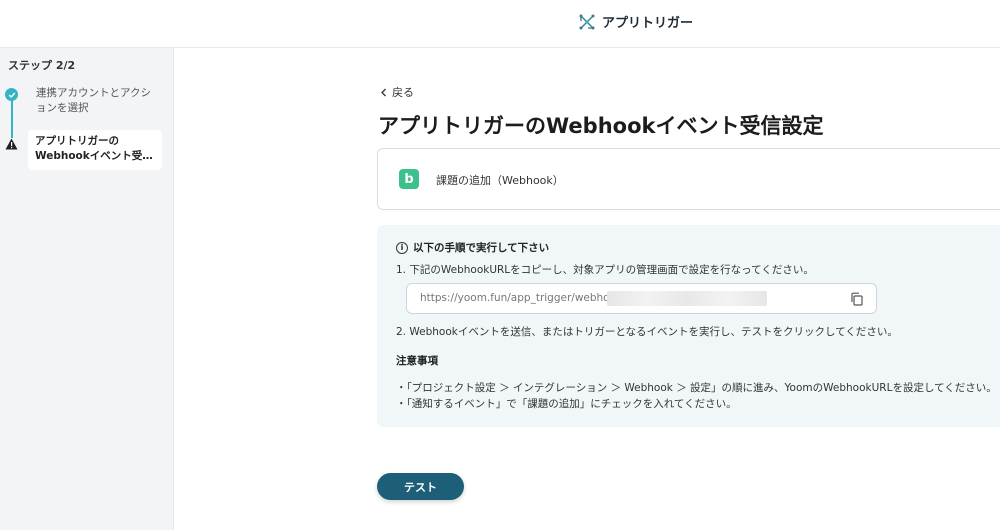 Image resolution: width=1000 pixels, height=530 pixels. What do you see at coordinates (77, 141) in the screenshot?
I see `sidebar-step-2-line1: アプリトリガーの` at bounding box center [77, 141].